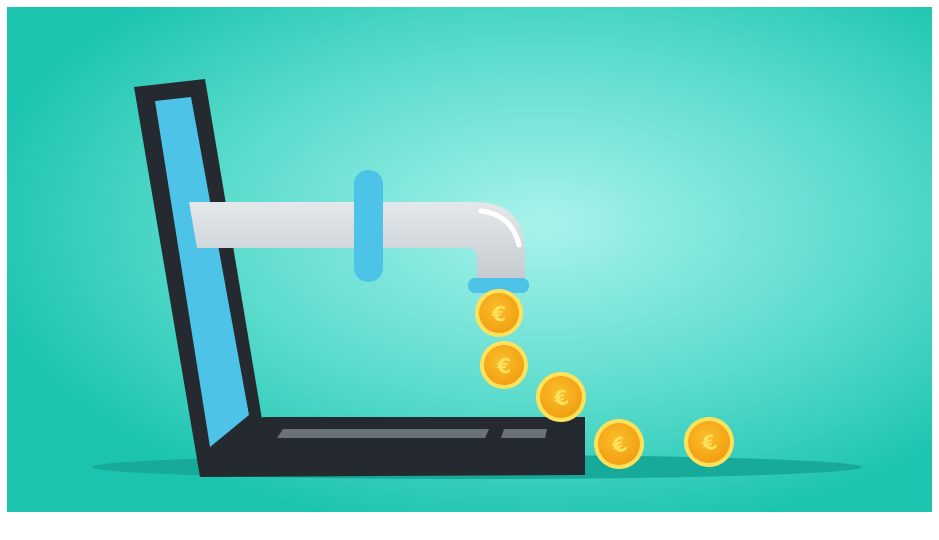  What do you see at coordinates (392, 447) in the screenshot?
I see `laptop-base` at bounding box center [392, 447].